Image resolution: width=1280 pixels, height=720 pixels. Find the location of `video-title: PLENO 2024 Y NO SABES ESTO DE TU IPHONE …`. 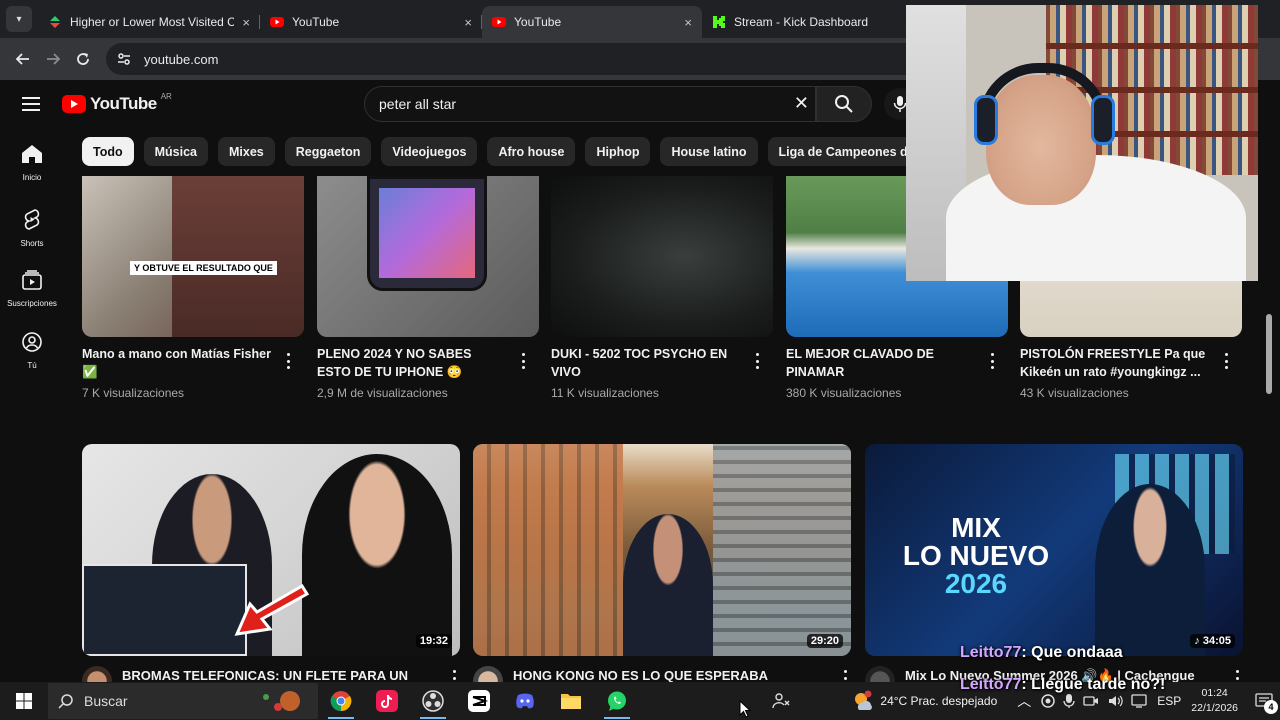

video-title: PLENO 2024 Y NO SABES ESTO DE TU IPHONE … is located at coordinates (412, 363).